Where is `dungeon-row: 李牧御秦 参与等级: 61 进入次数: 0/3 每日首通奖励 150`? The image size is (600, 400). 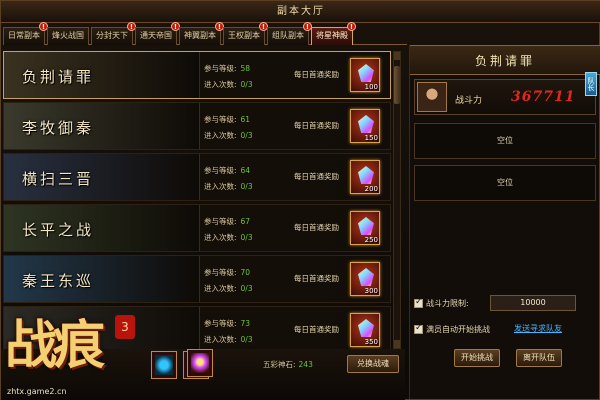
dungeon-row: 李牧御秦 参与等级: 61 进入次数: 0/3 每日首通奖励 150 is located at coordinates (197, 126).